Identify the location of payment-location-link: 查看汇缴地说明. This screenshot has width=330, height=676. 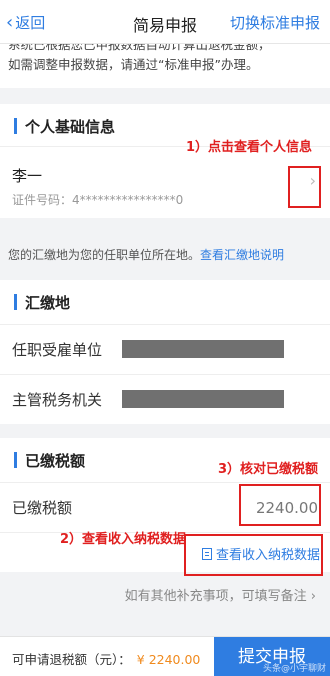
(242, 255).